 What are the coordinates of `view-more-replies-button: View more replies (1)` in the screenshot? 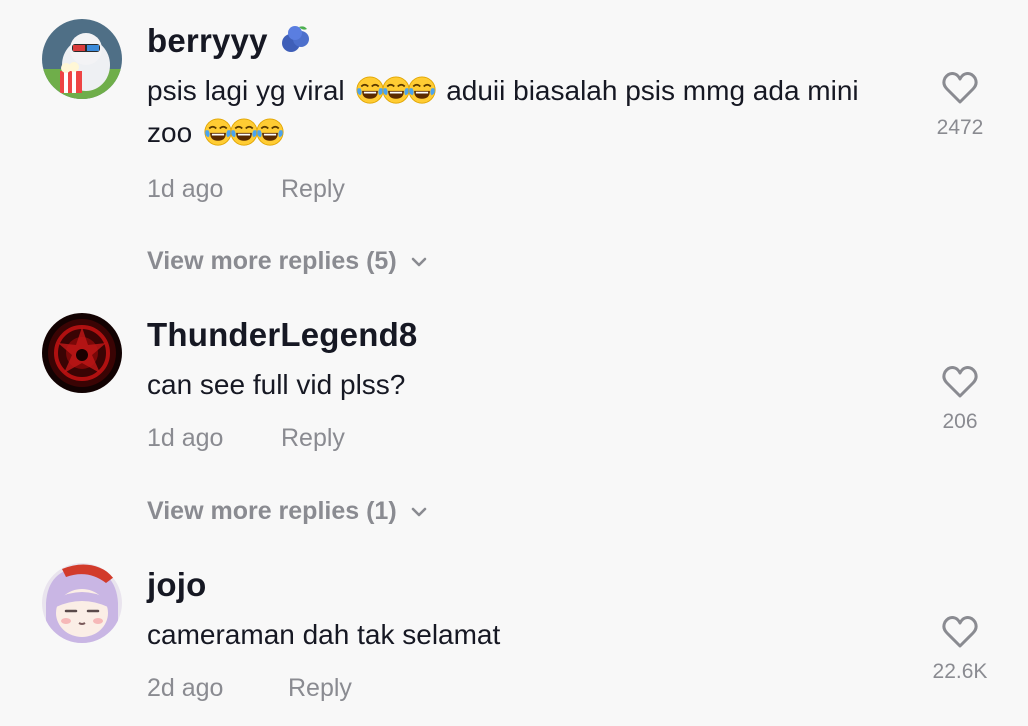 It's located at (288, 511).